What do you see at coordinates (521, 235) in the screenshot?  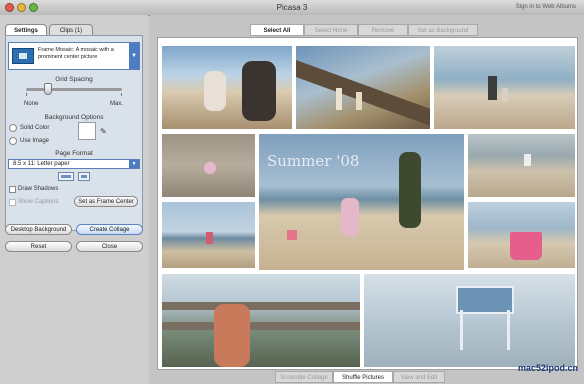 I see `photo-pink-bucket` at bounding box center [521, 235].